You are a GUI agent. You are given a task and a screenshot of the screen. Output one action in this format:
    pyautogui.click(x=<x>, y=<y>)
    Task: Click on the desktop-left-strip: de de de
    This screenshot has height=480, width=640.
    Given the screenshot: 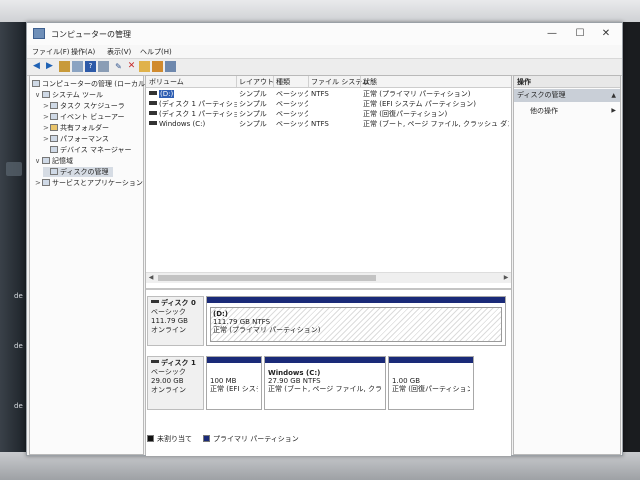 What is the action you would take?
    pyautogui.click(x=13, y=251)
    